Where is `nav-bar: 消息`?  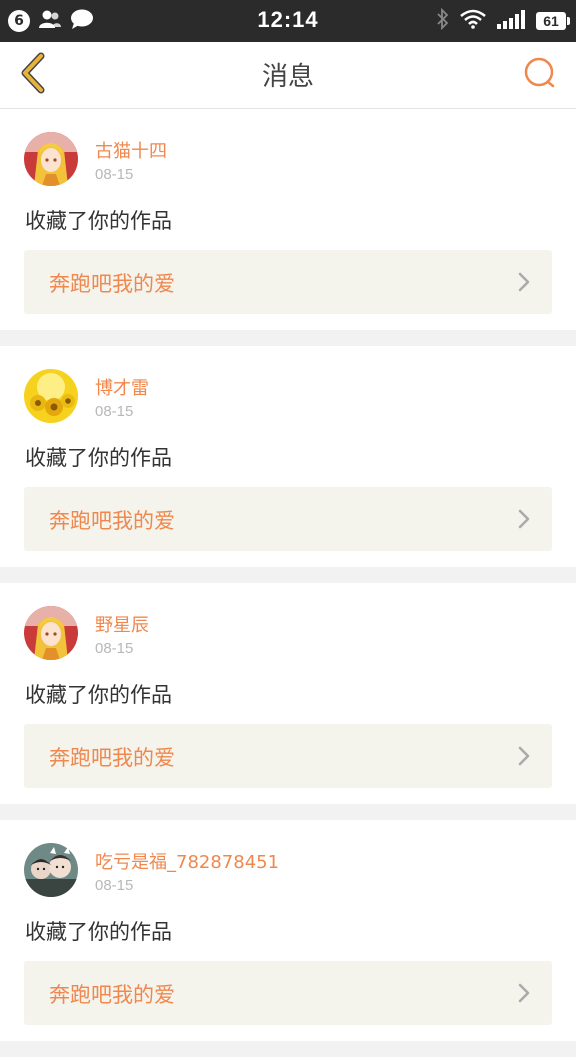 nav-bar: 消息 is located at coordinates (288, 75).